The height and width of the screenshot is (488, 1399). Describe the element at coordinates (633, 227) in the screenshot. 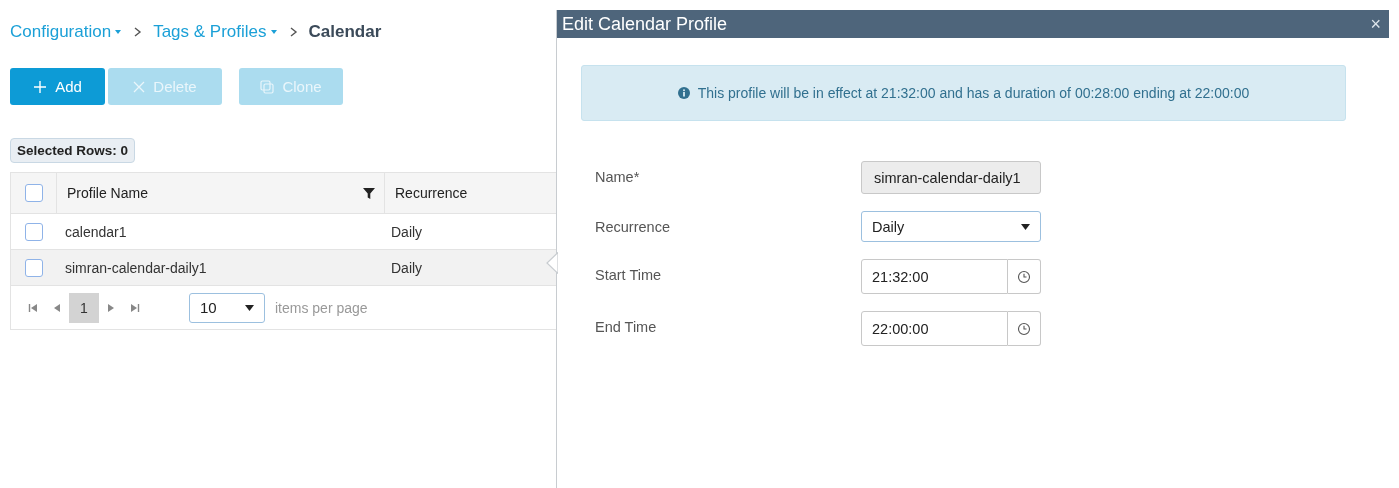

I see `field-label: Recurrence` at that location.